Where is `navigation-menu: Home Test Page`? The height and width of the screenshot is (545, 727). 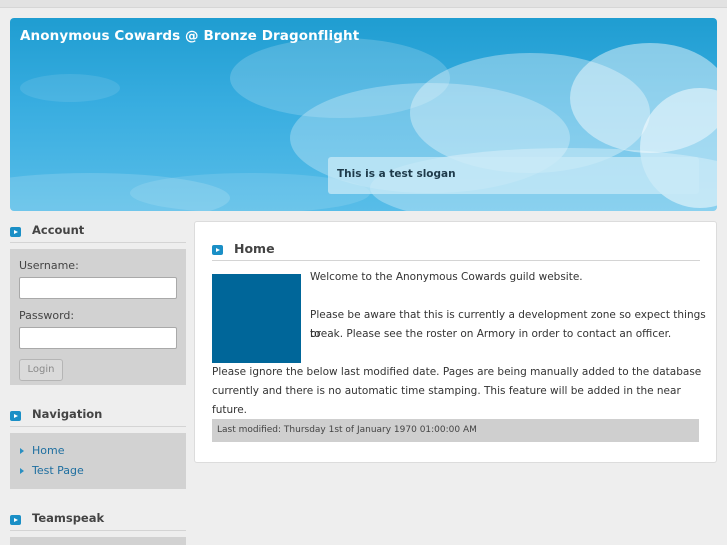
navigation-menu: Home Test Page is located at coordinates (98, 461).